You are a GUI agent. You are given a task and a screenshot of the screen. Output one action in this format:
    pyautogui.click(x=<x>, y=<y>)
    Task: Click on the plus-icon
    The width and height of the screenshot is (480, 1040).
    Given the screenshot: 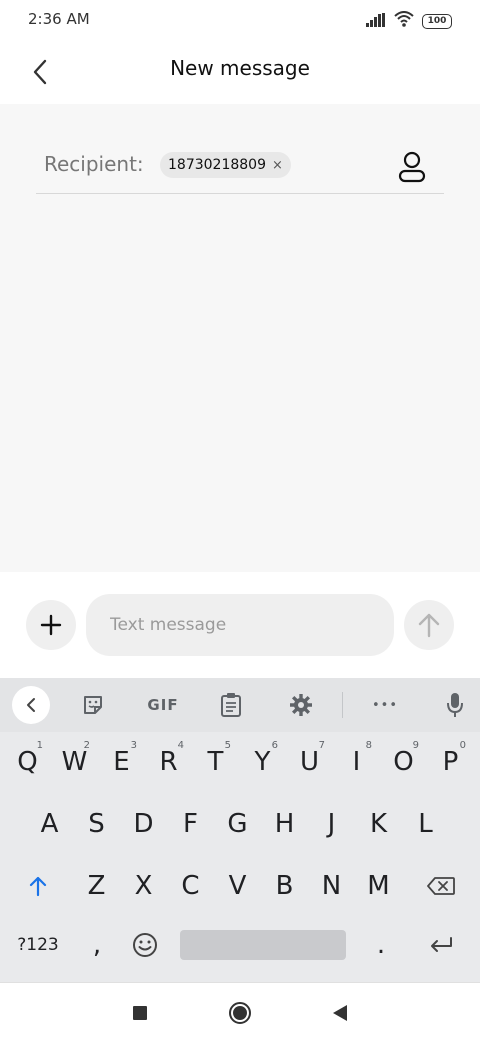 What is the action you would take?
    pyautogui.click(x=51, y=625)
    